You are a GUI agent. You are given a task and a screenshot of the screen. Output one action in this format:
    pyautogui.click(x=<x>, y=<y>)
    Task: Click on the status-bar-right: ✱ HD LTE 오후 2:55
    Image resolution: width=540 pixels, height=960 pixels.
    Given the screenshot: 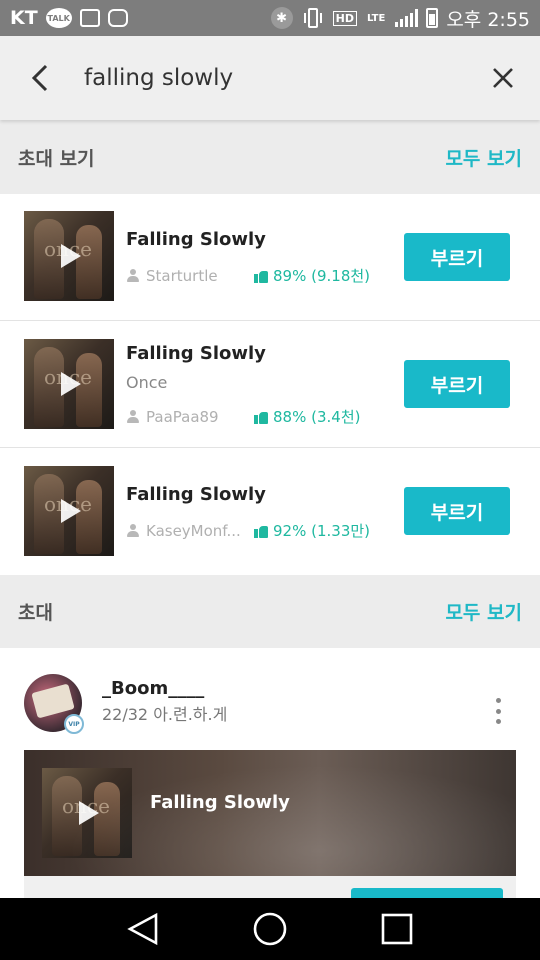 What is the action you would take?
    pyautogui.click(x=400, y=18)
    